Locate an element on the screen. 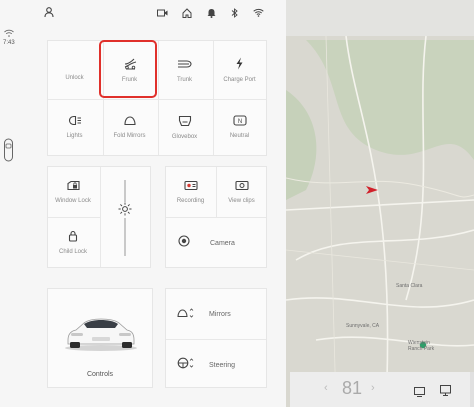  glovebox-icon is located at coordinates (185, 122).